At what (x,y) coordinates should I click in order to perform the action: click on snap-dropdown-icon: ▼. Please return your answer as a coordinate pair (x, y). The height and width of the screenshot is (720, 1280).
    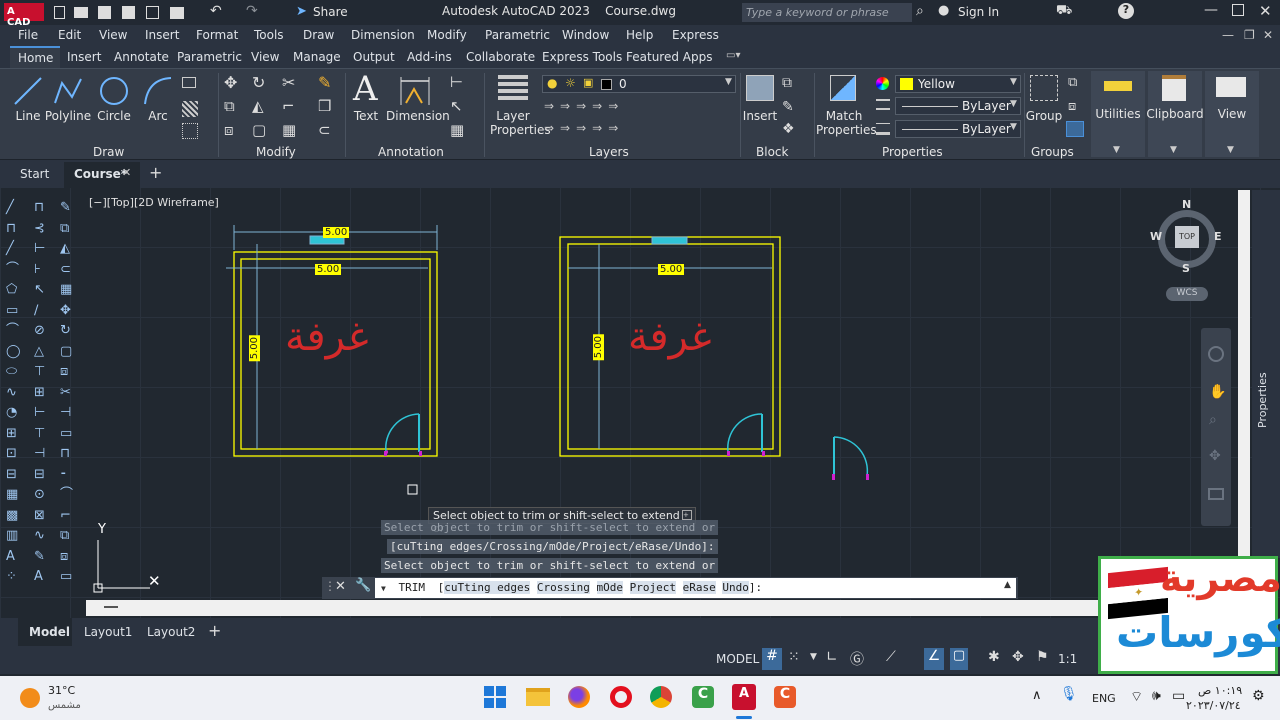
    Looking at the image, I should click on (813, 657).